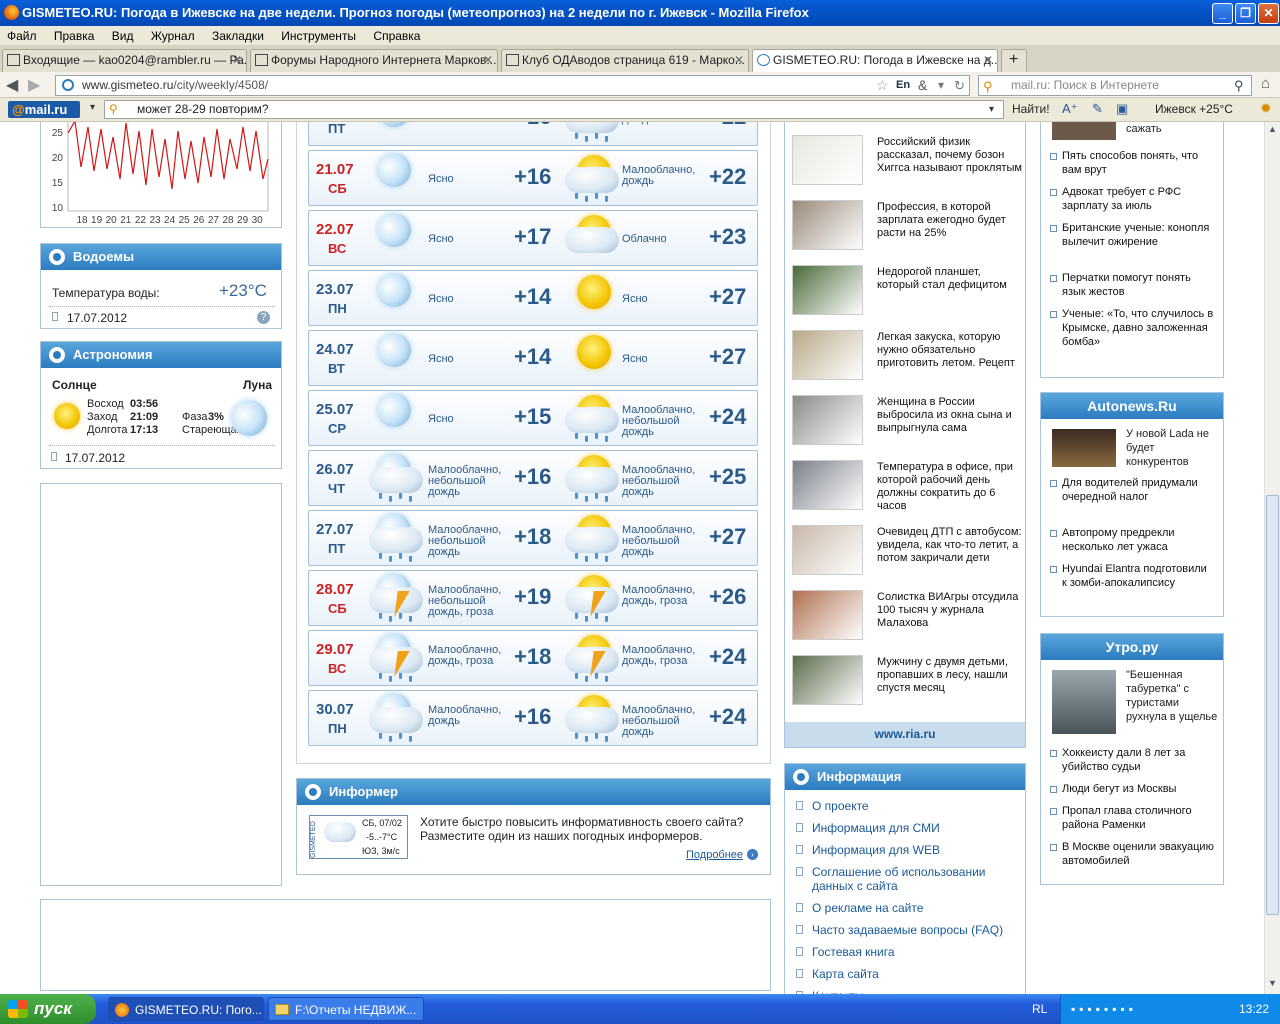  What do you see at coordinates (1070, 109) in the screenshot?
I see `font-size-icon: A⁺` at bounding box center [1070, 109].